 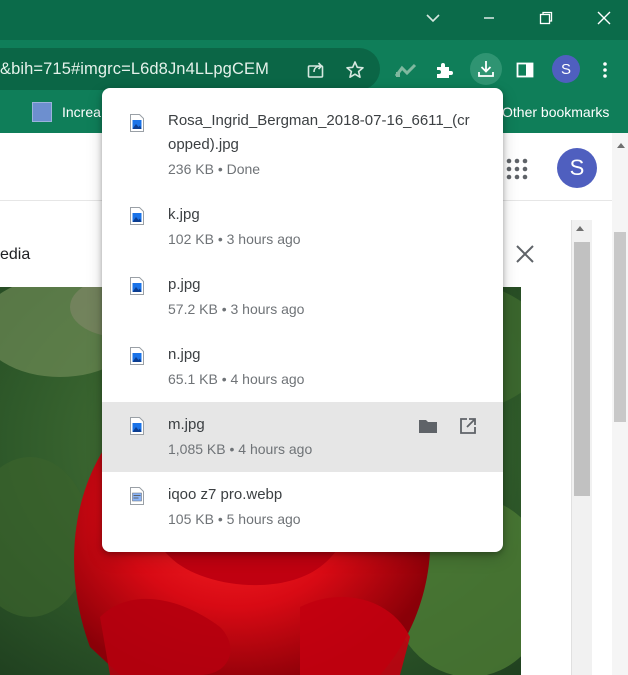 What do you see at coordinates (580, 228) in the screenshot?
I see `scroll-up-arrow-icon` at bounding box center [580, 228].